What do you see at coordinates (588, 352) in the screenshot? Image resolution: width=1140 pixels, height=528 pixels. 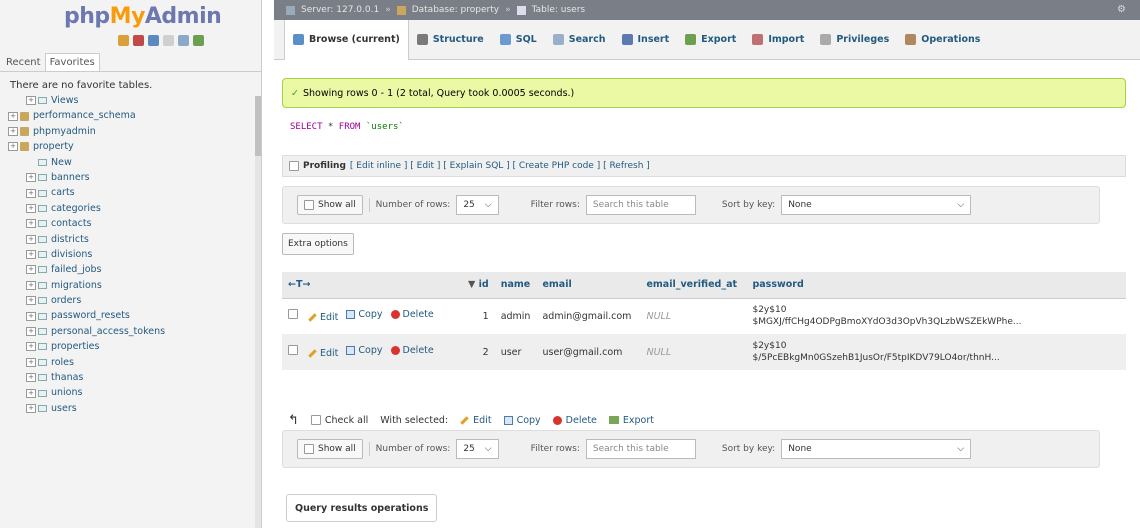 I see `cell-email: user@gmail.com` at bounding box center [588, 352].